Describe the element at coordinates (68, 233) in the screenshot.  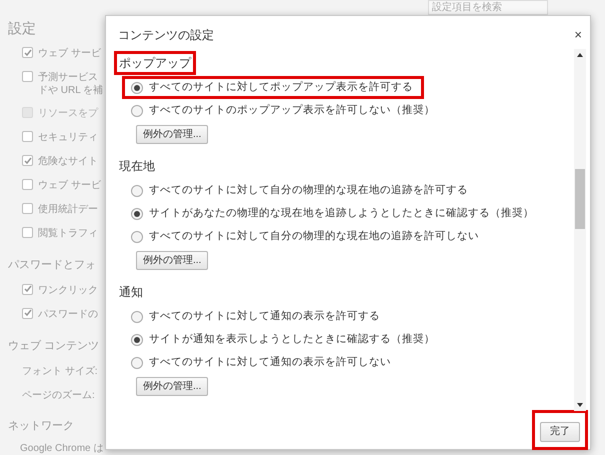
I see `checkbox-label: 閲覧トラフィ` at that location.